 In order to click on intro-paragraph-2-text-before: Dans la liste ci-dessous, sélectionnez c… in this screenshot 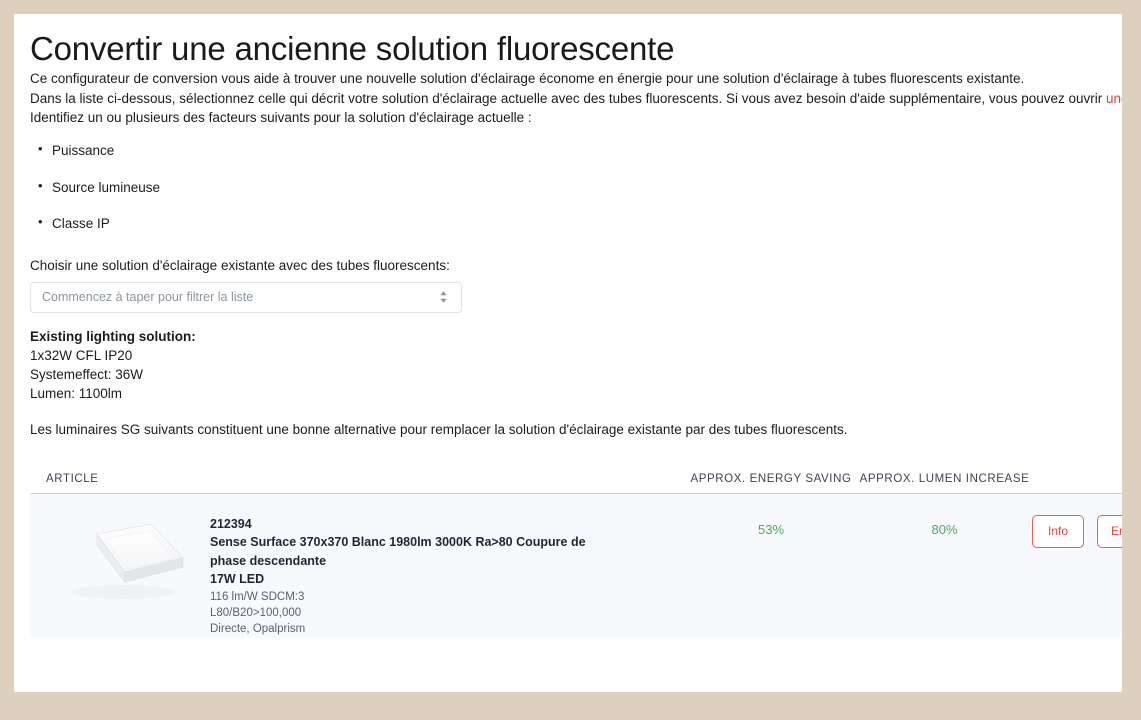, I will do `click(568, 98)`.